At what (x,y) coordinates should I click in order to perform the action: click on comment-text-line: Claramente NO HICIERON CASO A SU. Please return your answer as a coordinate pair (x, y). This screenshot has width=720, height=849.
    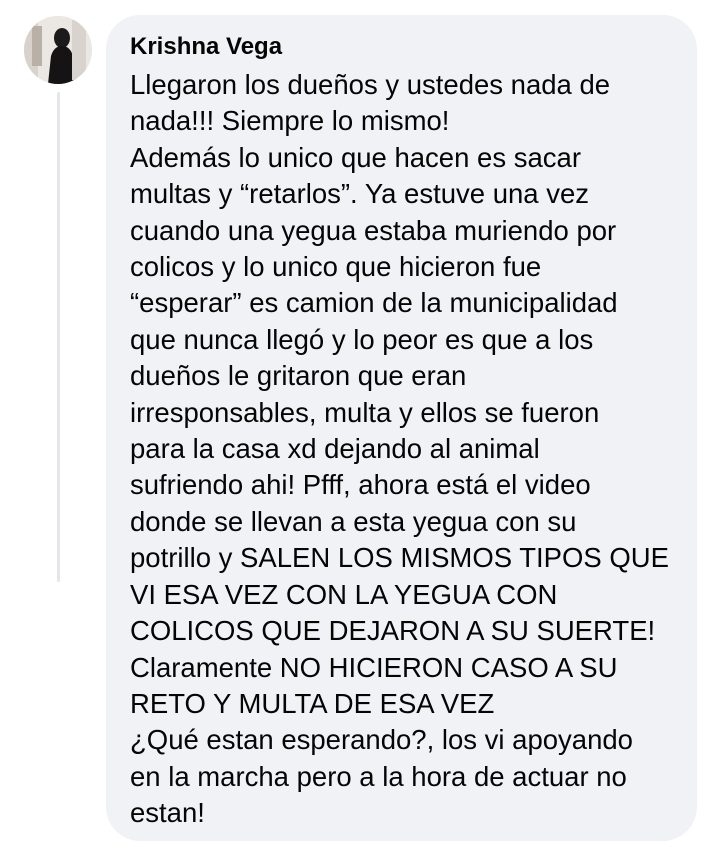
    Looking at the image, I should click on (374, 667).